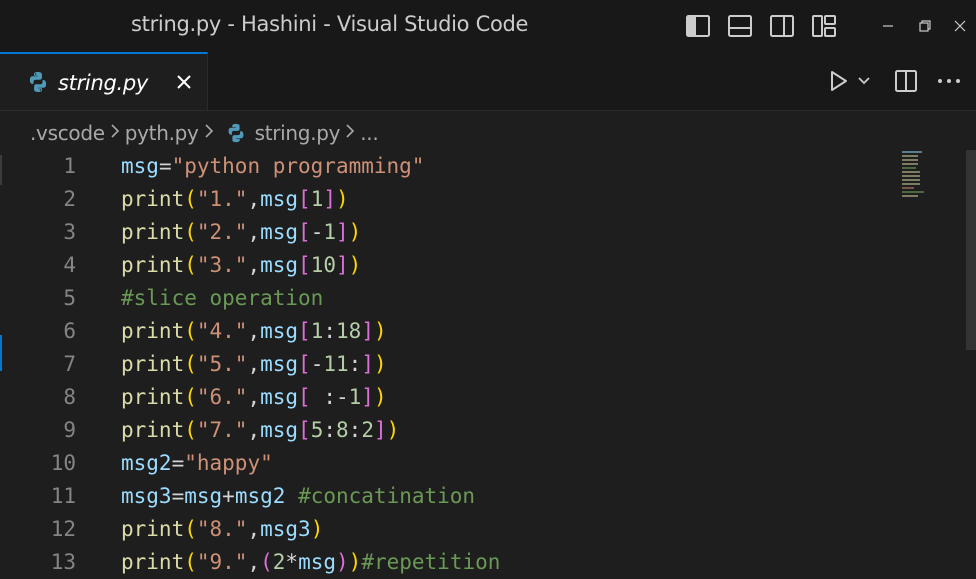 The width and height of the screenshot is (976, 579). Describe the element at coordinates (298, 133) in the screenshot. I see `breadcrumb-item-string: string.py` at that location.